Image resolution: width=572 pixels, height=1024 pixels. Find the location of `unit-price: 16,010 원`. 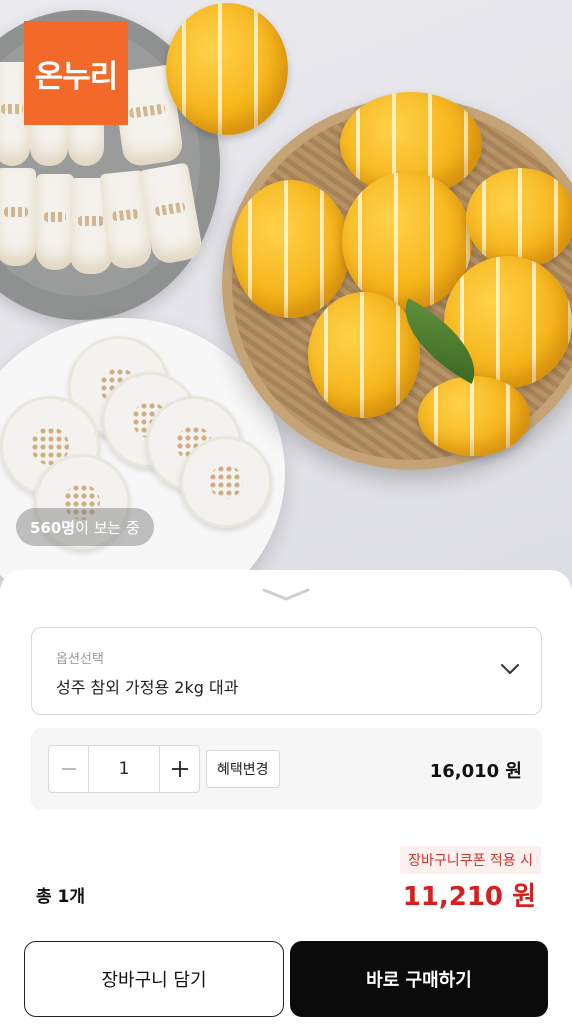

unit-price: 16,010 원 is located at coordinates (475, 771).